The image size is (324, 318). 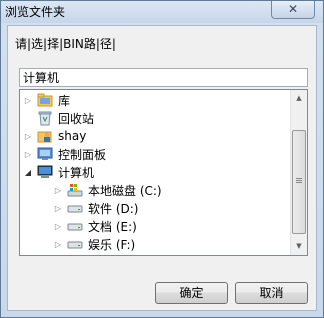 What do you see at coordinates (82, 154) in the screenshot?
I see `tree-item-label: 控制面板` at bounding box center [82, 154].